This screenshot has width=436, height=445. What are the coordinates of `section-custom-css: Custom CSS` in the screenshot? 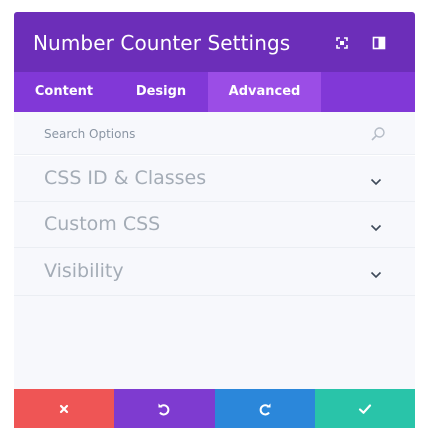 It's located at (214, 225).